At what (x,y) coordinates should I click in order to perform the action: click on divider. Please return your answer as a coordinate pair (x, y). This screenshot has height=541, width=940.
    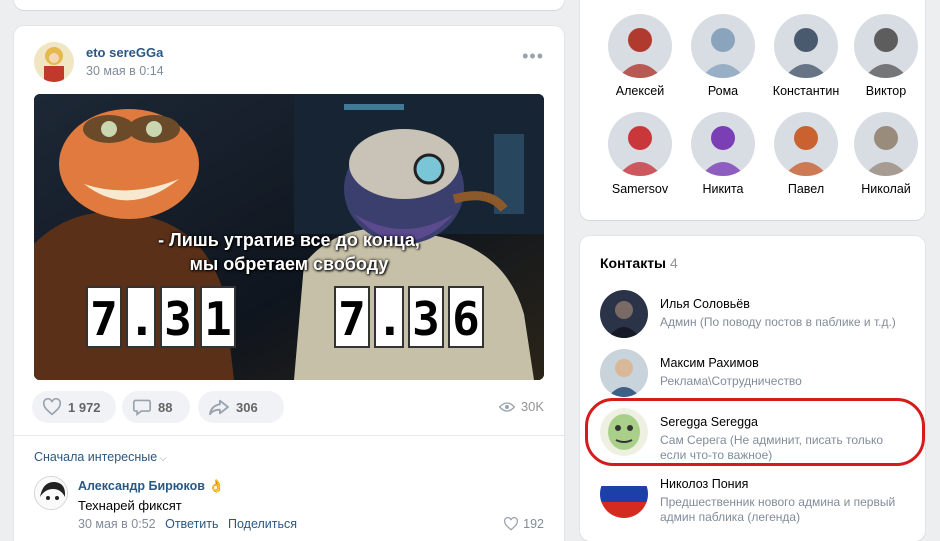
    Looking at the image, I should click on (289, 435).